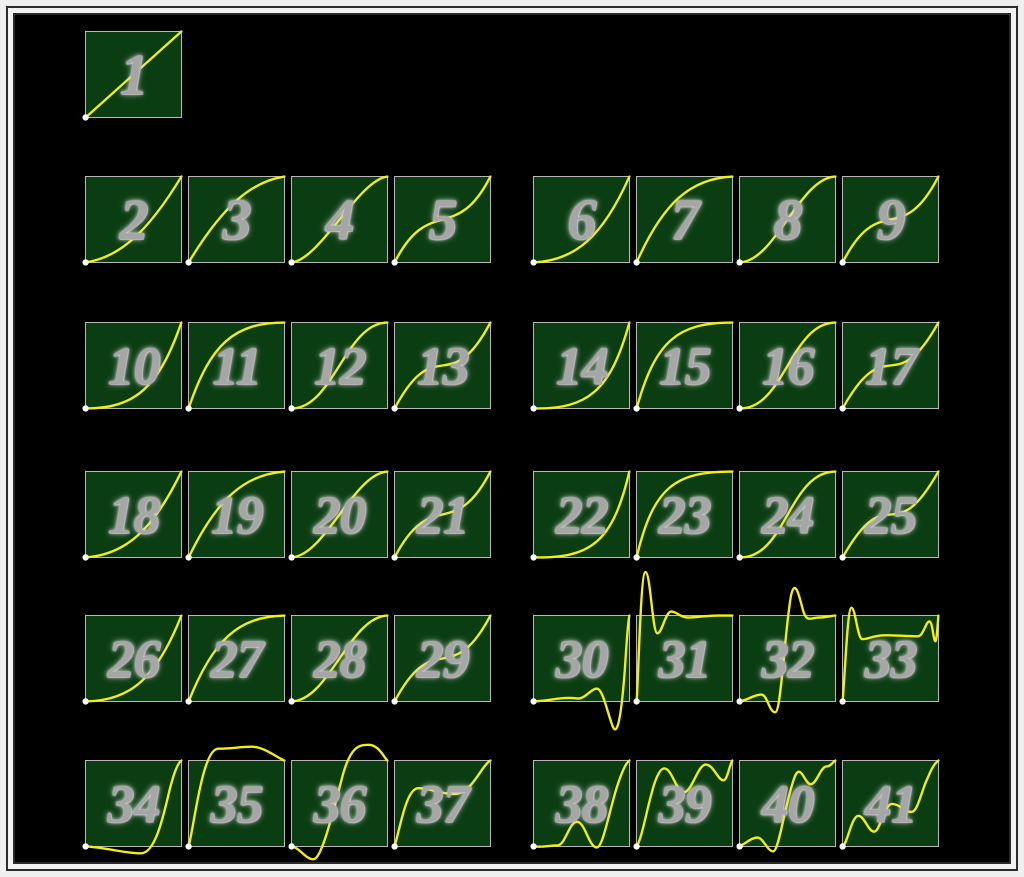 Image resolution: width=1024 pixels, height=877 pixels. I want to click on easing-cell-40: 40, so click(786, 806).